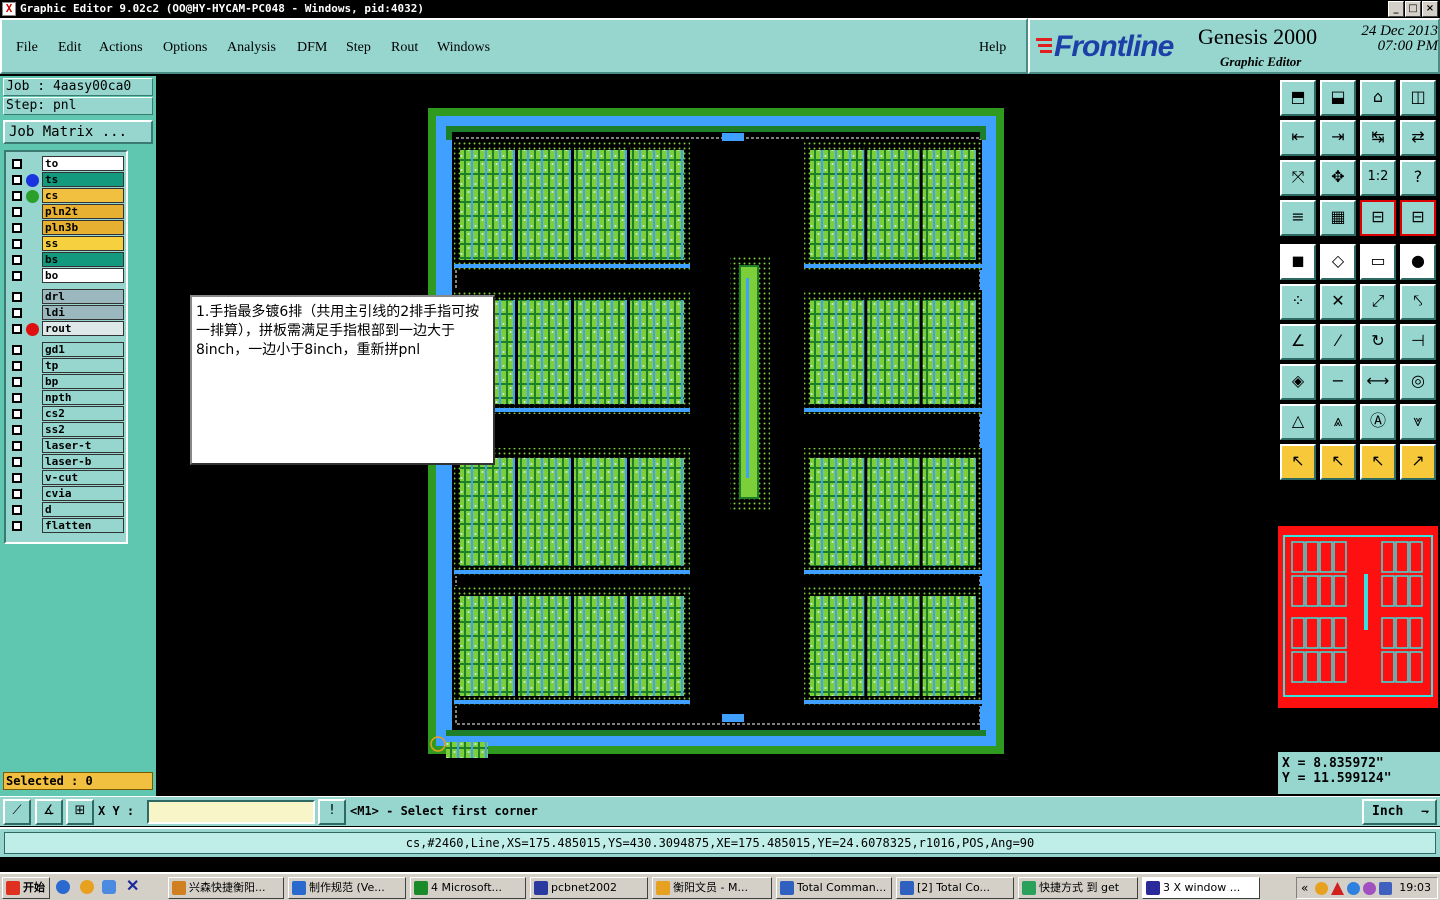 This screenshot has width=1440, height=900. What do you see at coordinates (1338, 178) in the screenshot?
I see `move-icon: ✥` at bounding box center [1338, 178].